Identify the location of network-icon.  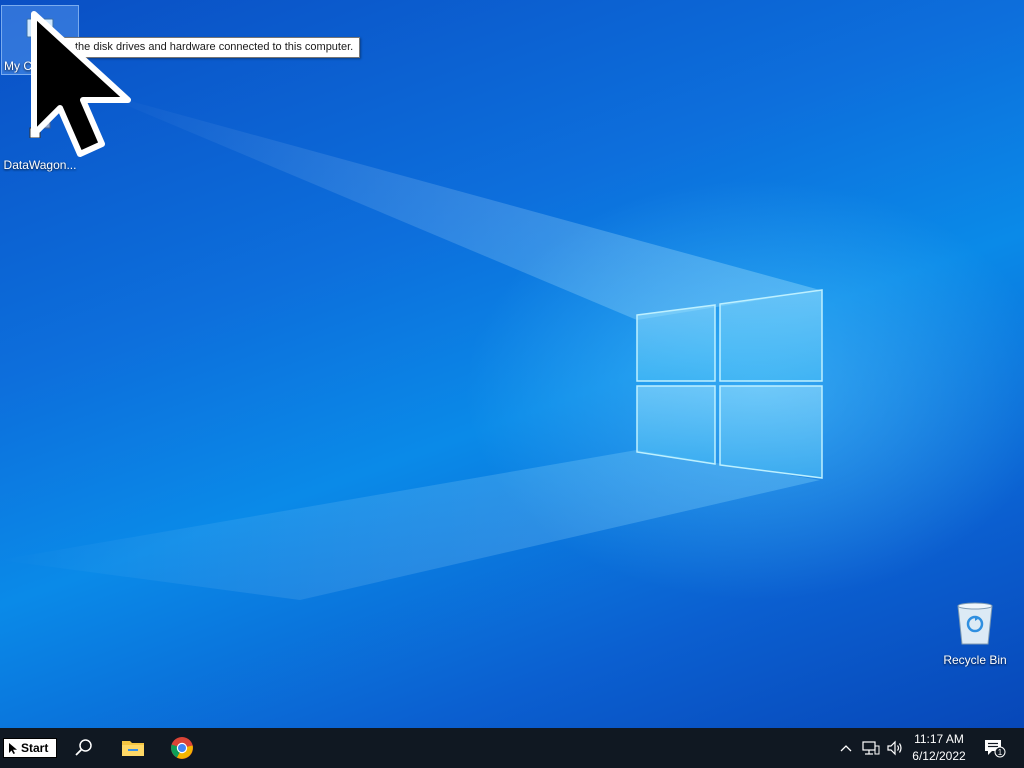
(871, 748).